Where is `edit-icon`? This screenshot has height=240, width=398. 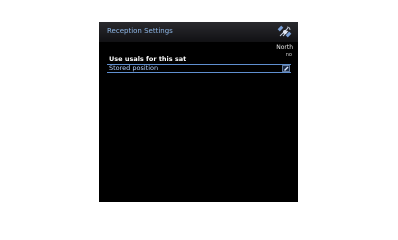 edit-icon is located at coordinates (286, 68).